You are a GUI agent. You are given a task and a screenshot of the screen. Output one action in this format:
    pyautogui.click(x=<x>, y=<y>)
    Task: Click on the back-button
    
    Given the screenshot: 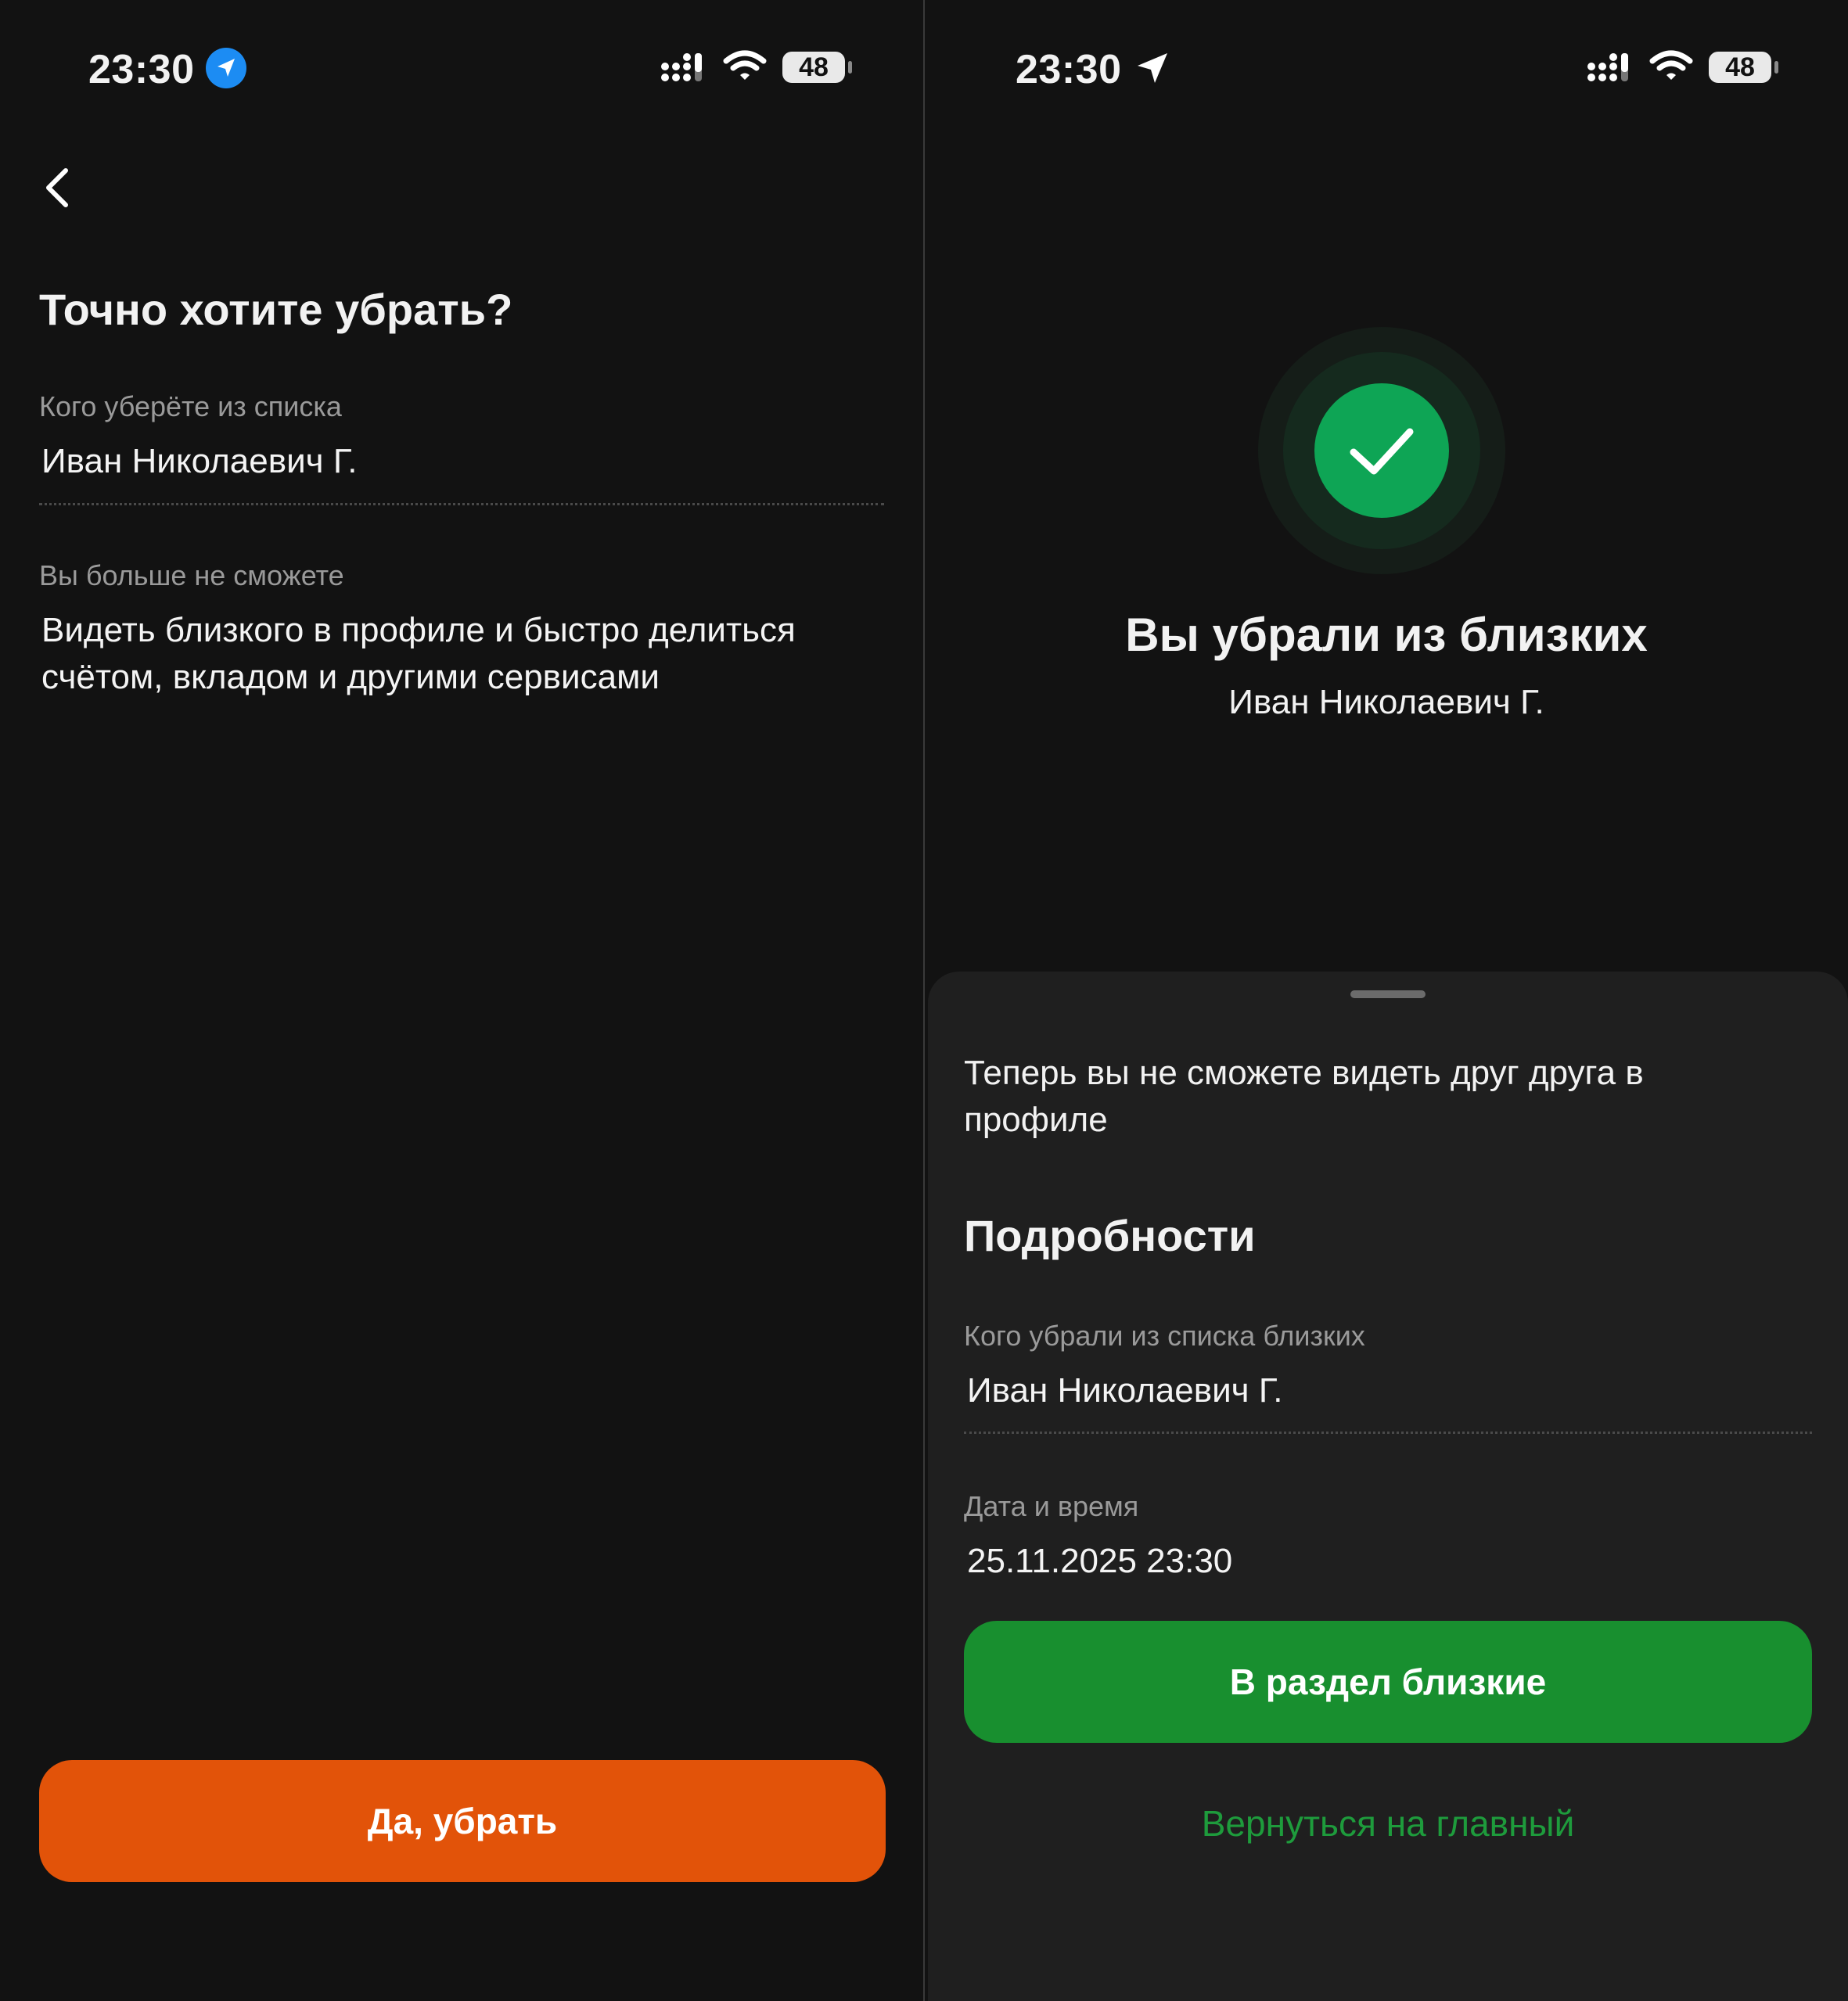 What is the action you would take?
    pyautogui.click(x=58, y=187)
    